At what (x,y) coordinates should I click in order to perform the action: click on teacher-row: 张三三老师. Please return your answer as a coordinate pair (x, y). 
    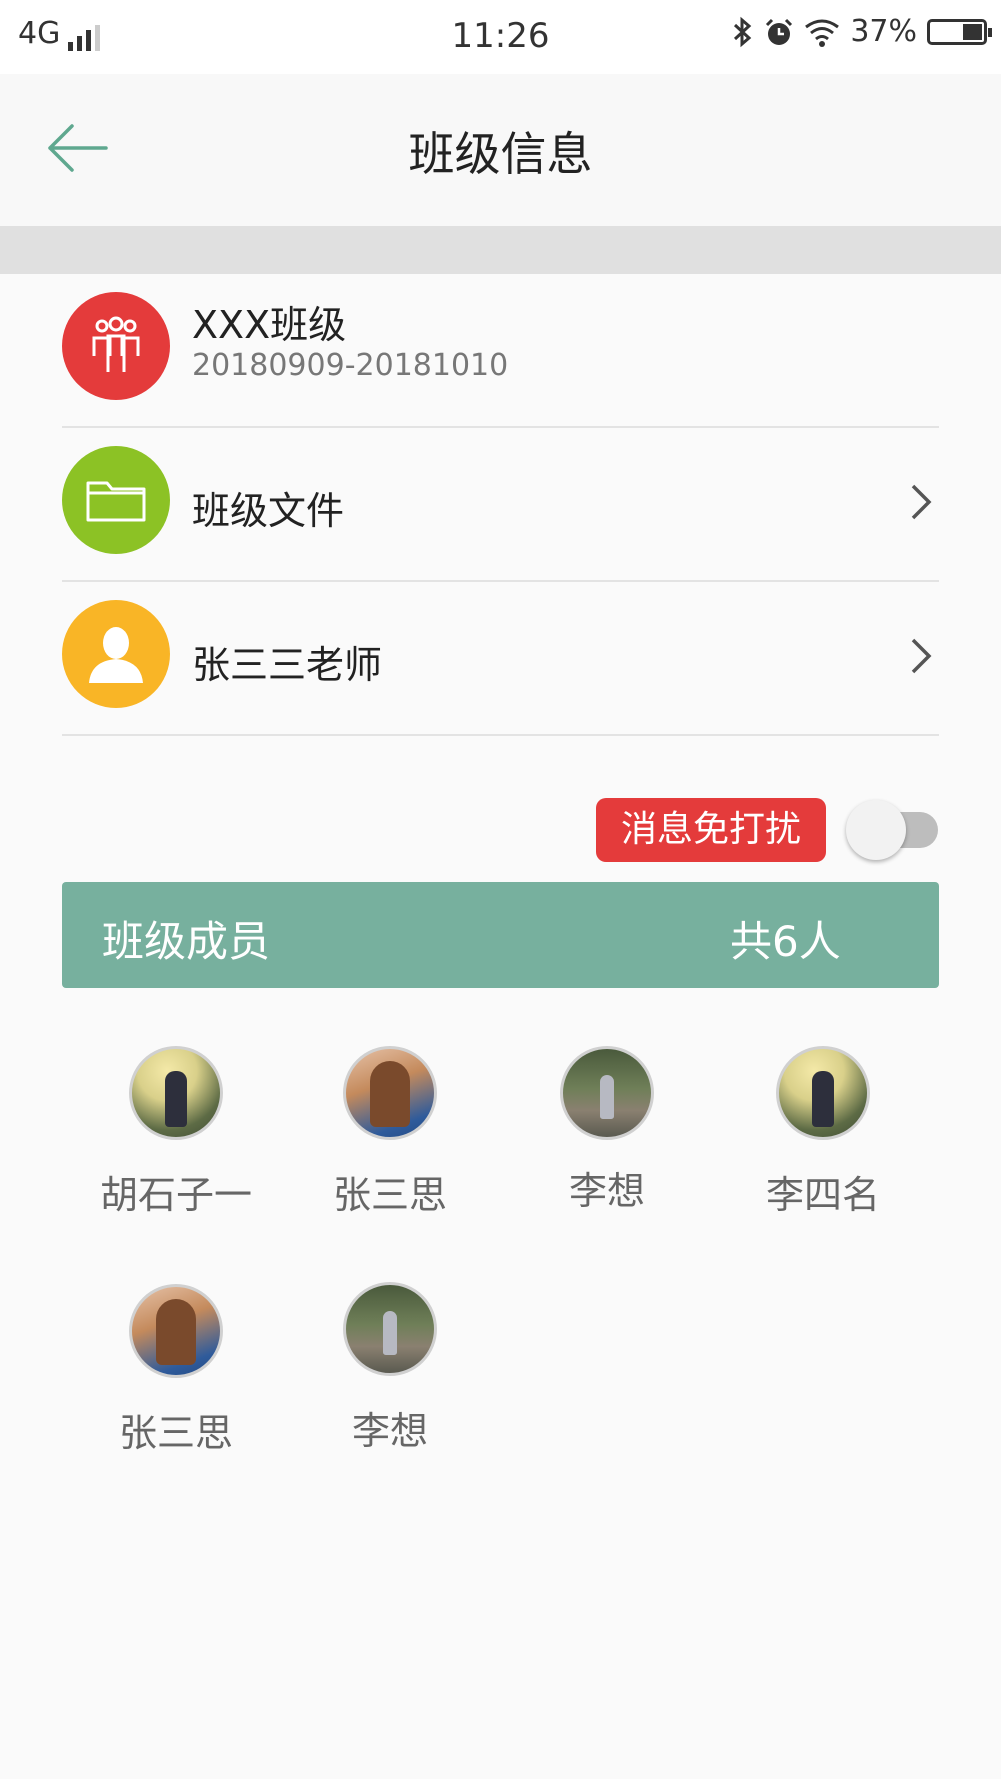
    Looking at the image, I should click on (500, 659).